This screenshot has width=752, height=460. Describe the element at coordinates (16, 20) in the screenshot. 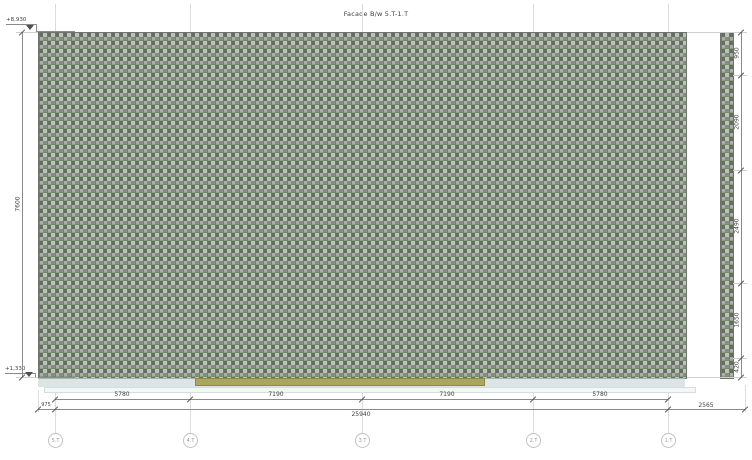

I see `level-label-top: +8,930` at that location.